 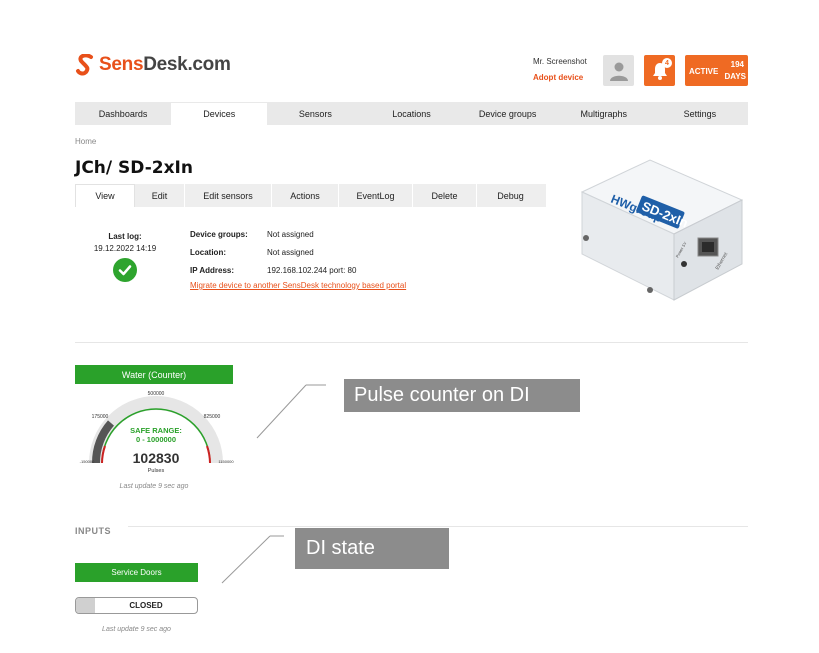 What do you see at coordinates (87, 461) in the screenshot?
I see `svg-text: -150000` at bounding box center [87, 461].